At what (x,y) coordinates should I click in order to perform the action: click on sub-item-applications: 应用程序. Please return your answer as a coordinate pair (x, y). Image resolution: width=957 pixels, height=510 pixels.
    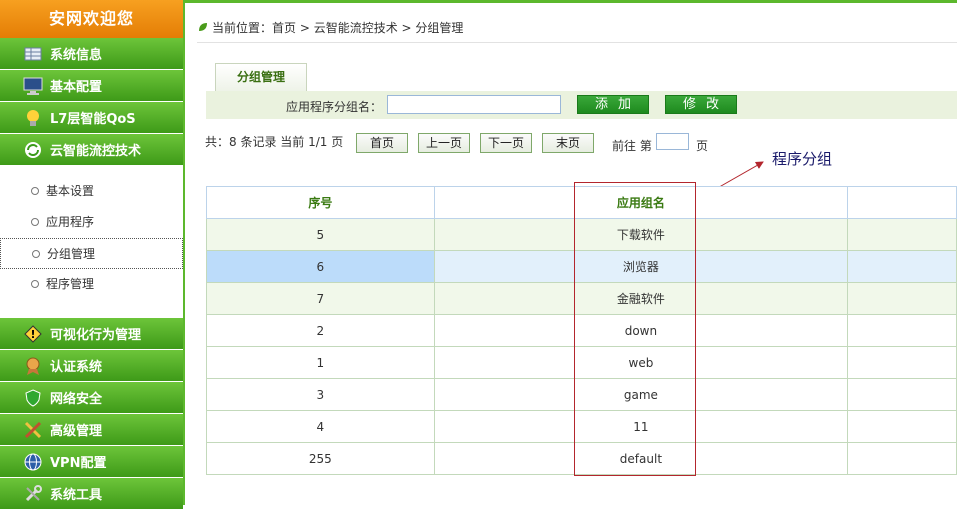
    Looking at the image, I should click on (91, 222).